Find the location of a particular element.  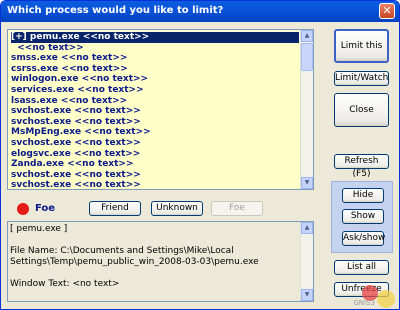

process-list-item: smss.exe <<no text>> is located at coordinates (162, 58).